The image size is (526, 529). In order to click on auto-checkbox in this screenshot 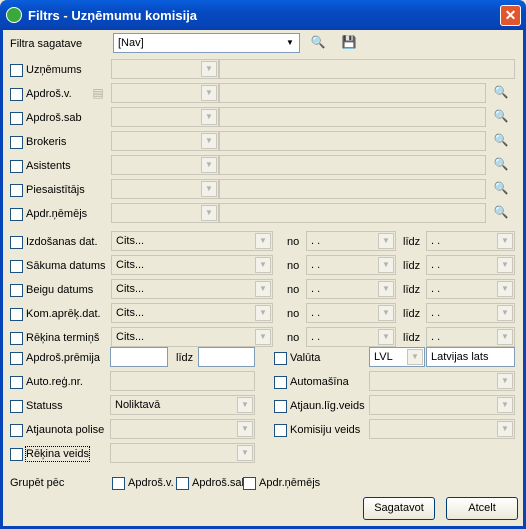, I will do `click(280, 382)`.